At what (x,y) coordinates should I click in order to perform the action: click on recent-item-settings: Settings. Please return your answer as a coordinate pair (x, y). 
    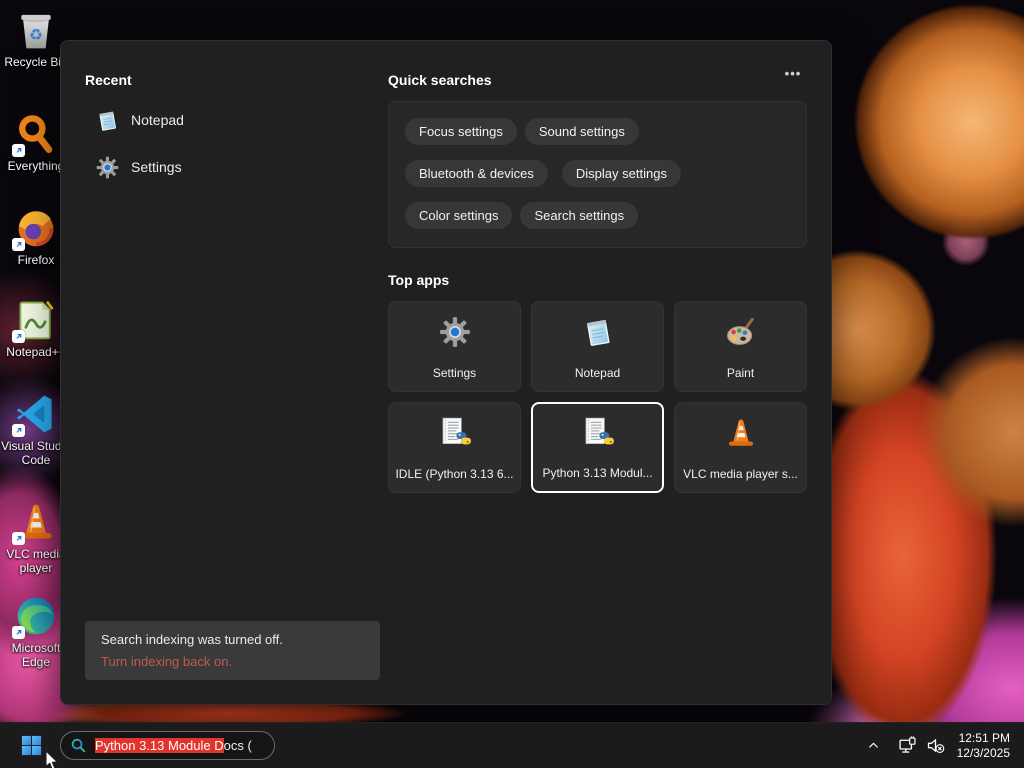
    Looking at the image, I should click on (138, 167).